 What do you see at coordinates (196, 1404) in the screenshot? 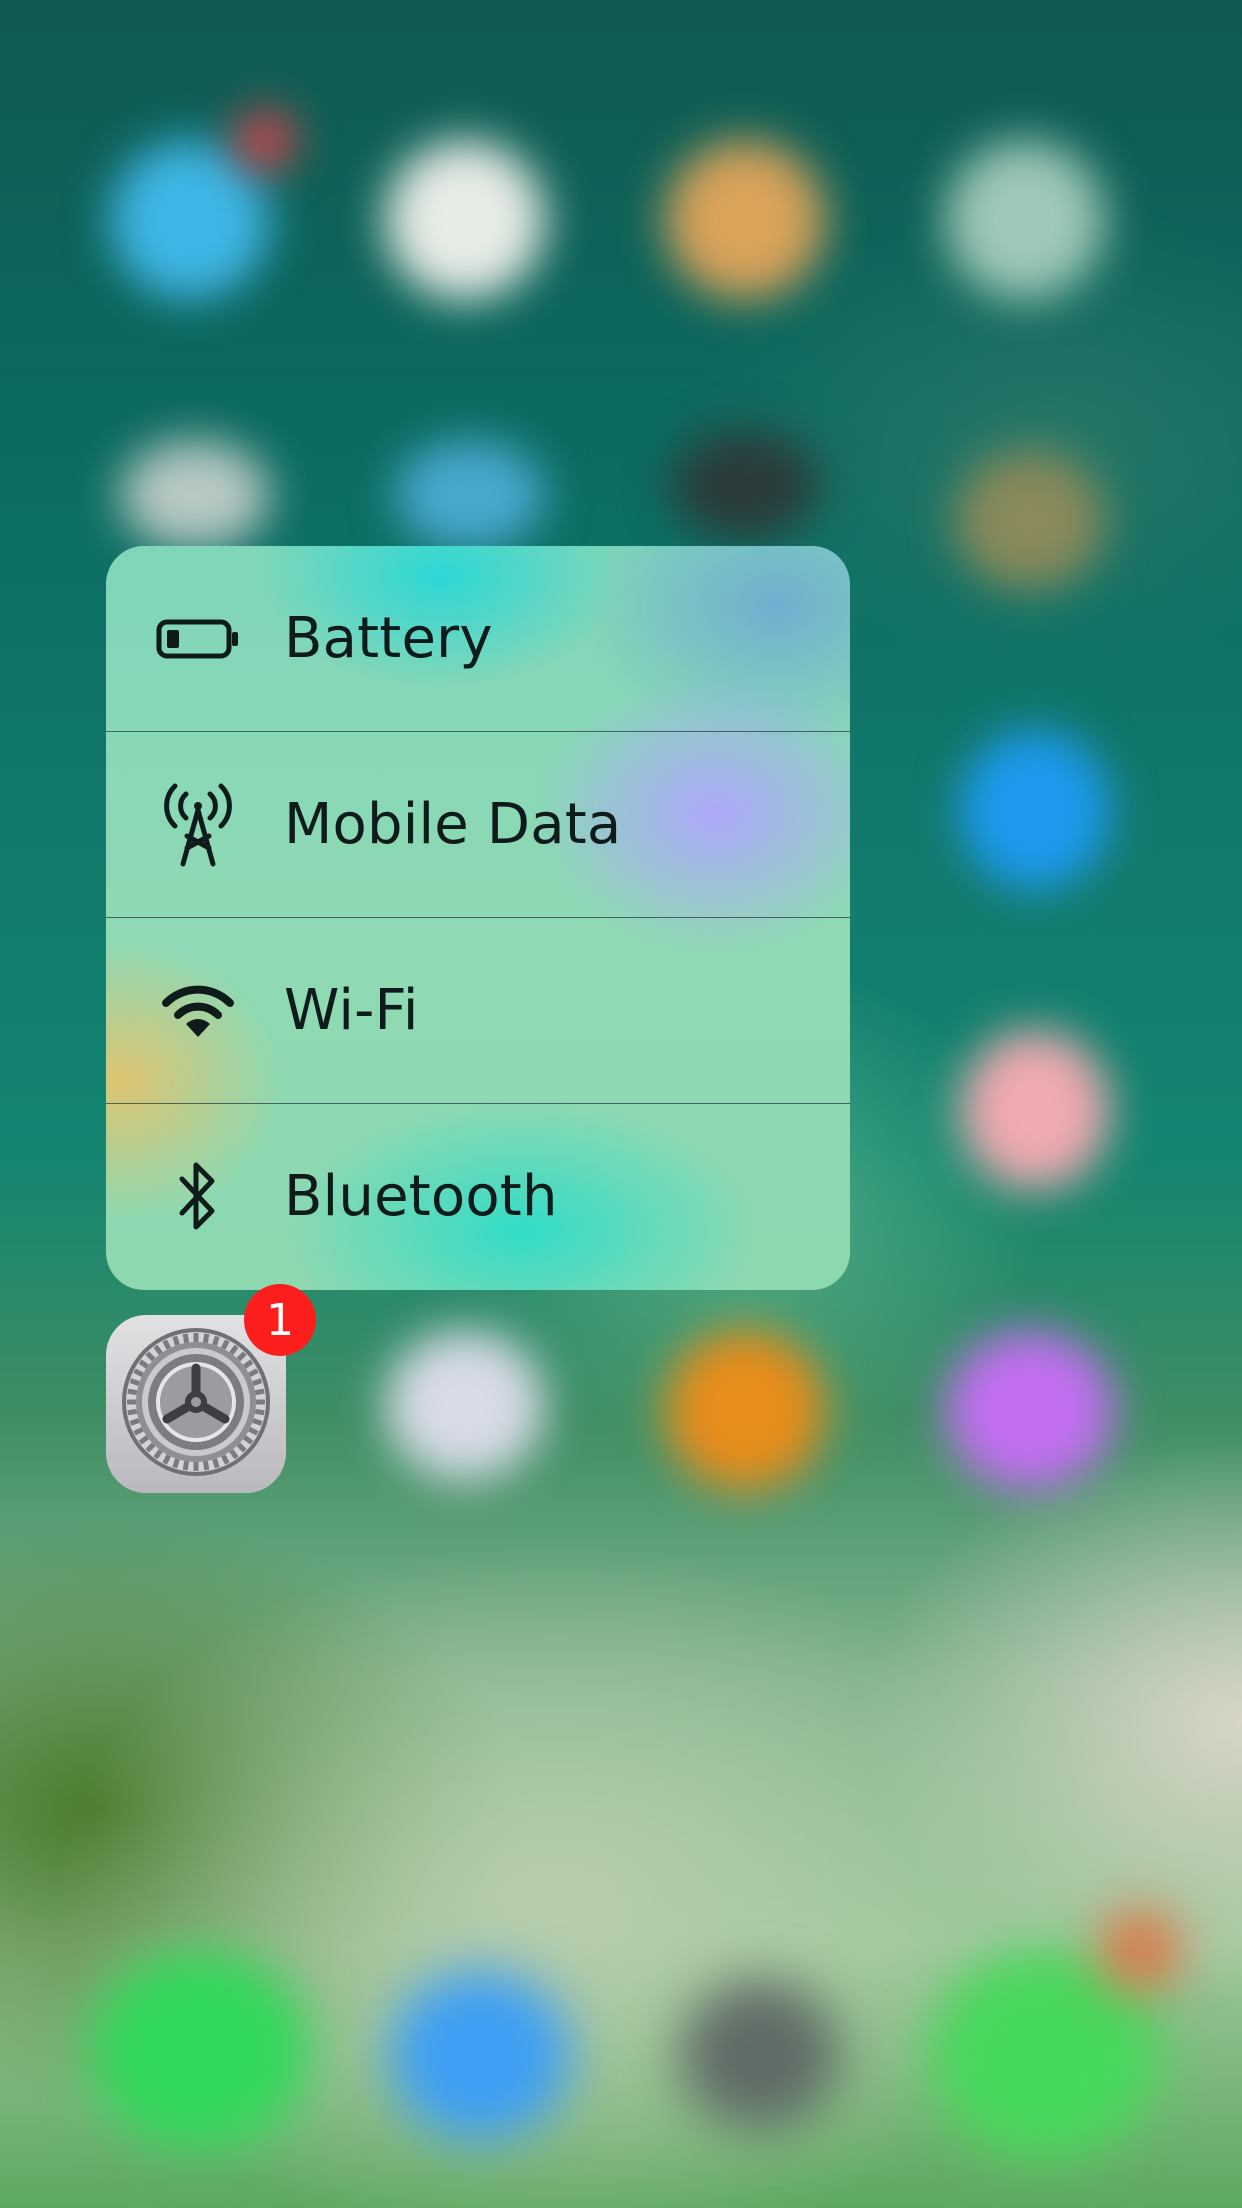
I see `settings-gear-icon` at bounding box center [196, 1404].